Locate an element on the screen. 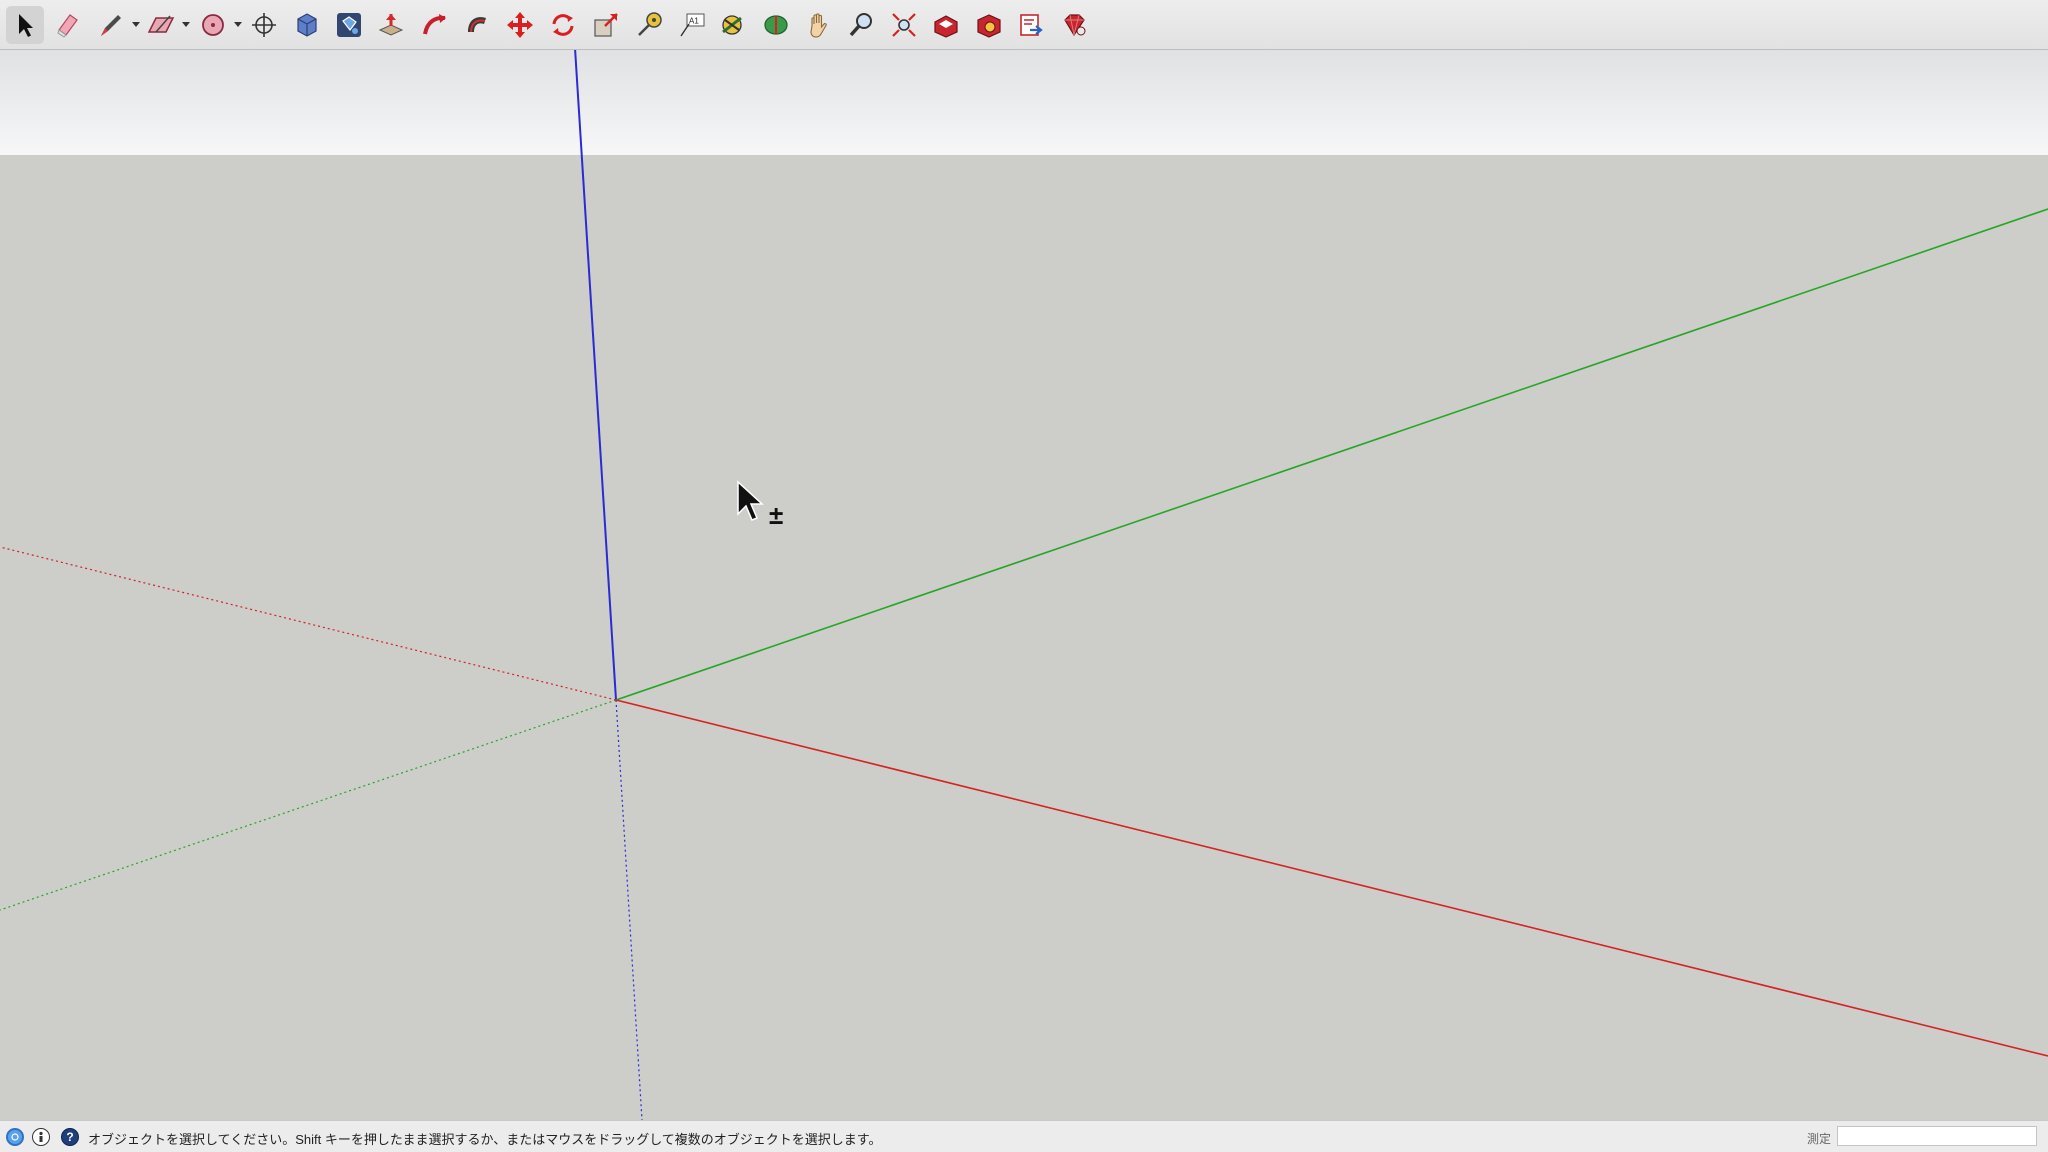  scale-tool-icon is located at coordinates (606, 25).